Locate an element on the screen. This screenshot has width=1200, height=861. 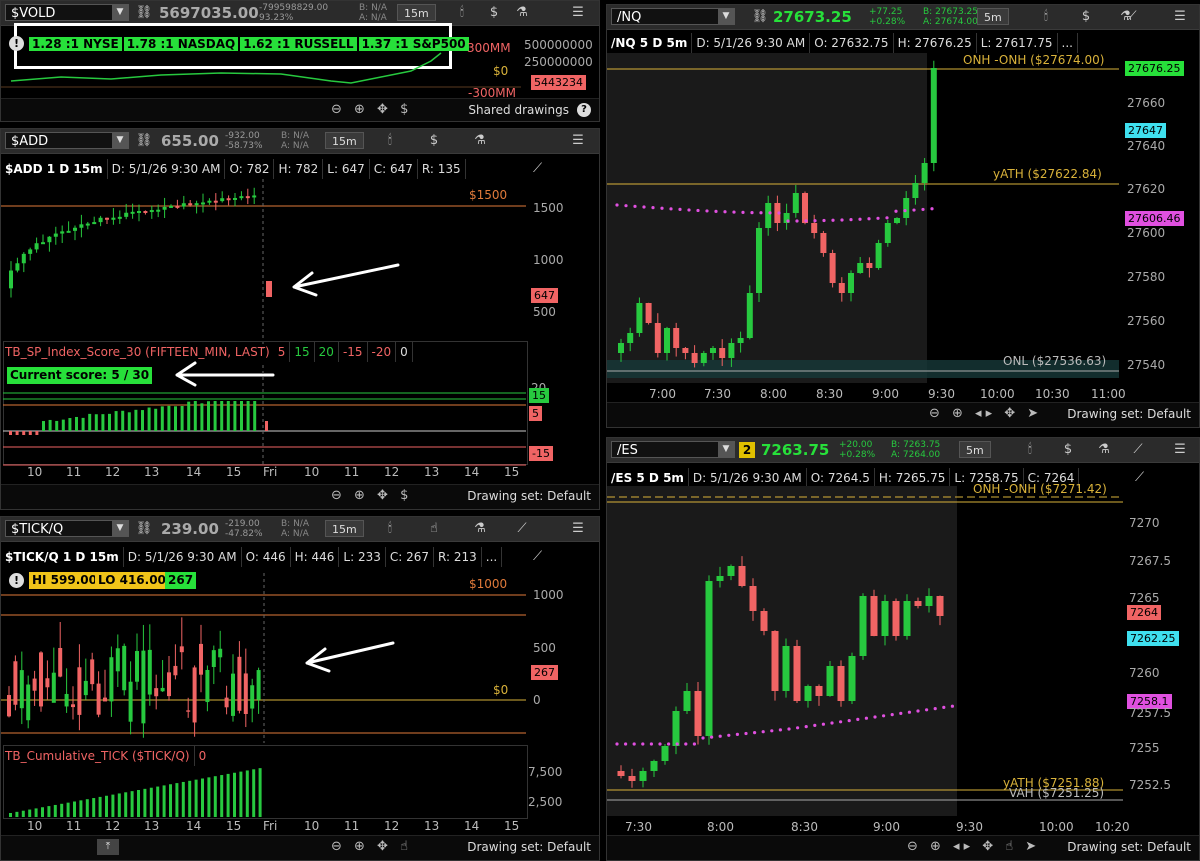
es-zoom-tools: ⊖ ⊕ ◂▸ ✥ ☝ ➤ is located at coordinates (973, 846).